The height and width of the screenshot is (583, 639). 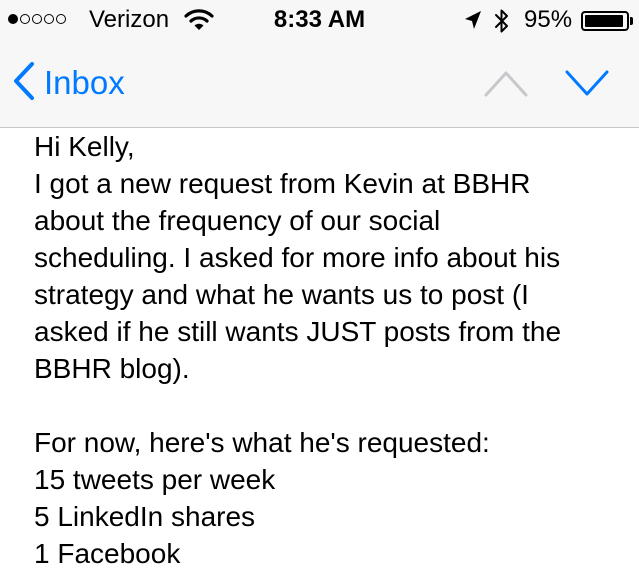 I want to click on message-line: Hi Kelly,, so click(x=84, y=146).